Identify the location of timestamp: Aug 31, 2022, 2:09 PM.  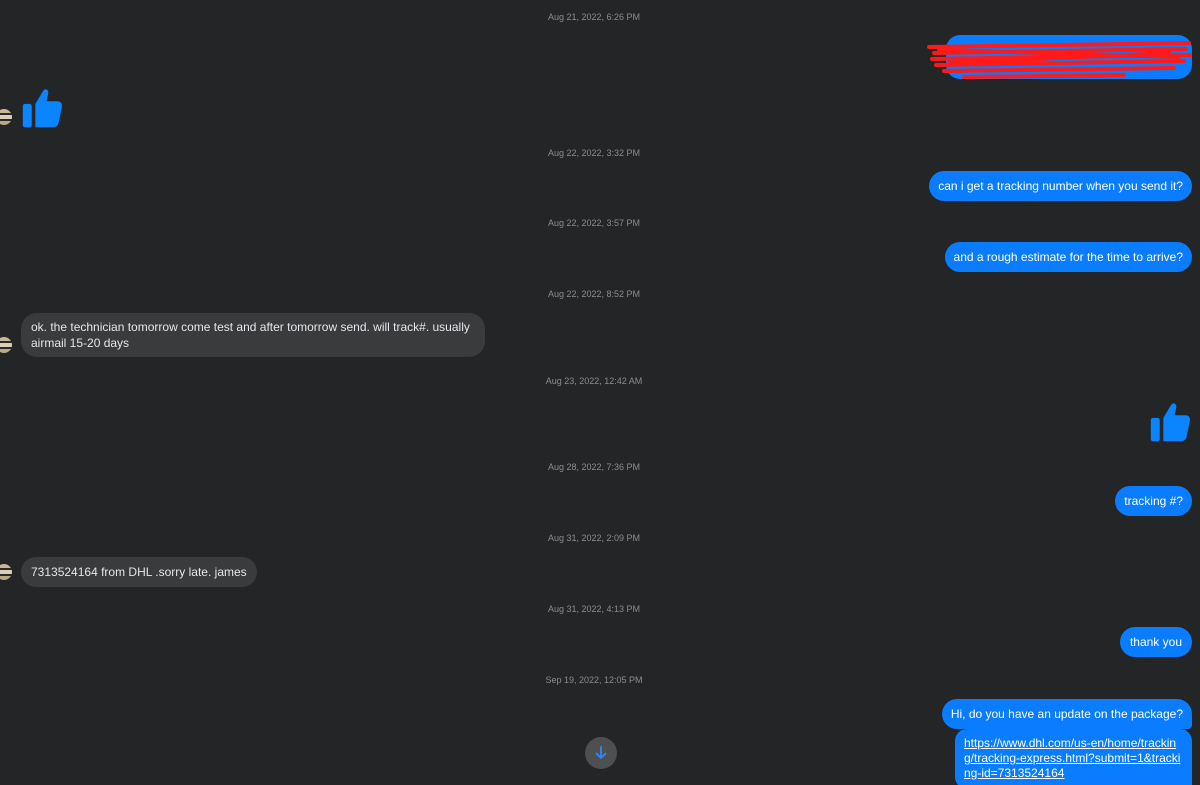
(594, 538).